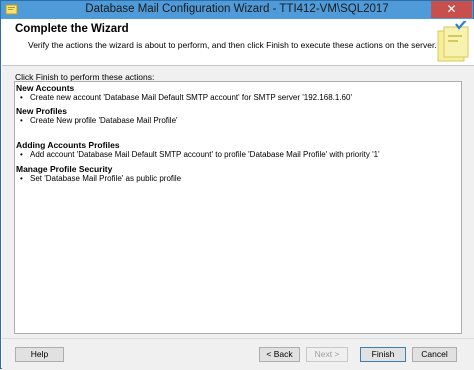 The height and width of the screenshot is (370, 474). Describe the element at coordinates (72, 29) in the screenshot. I see `page-title: Complete the Wizard` at that location.